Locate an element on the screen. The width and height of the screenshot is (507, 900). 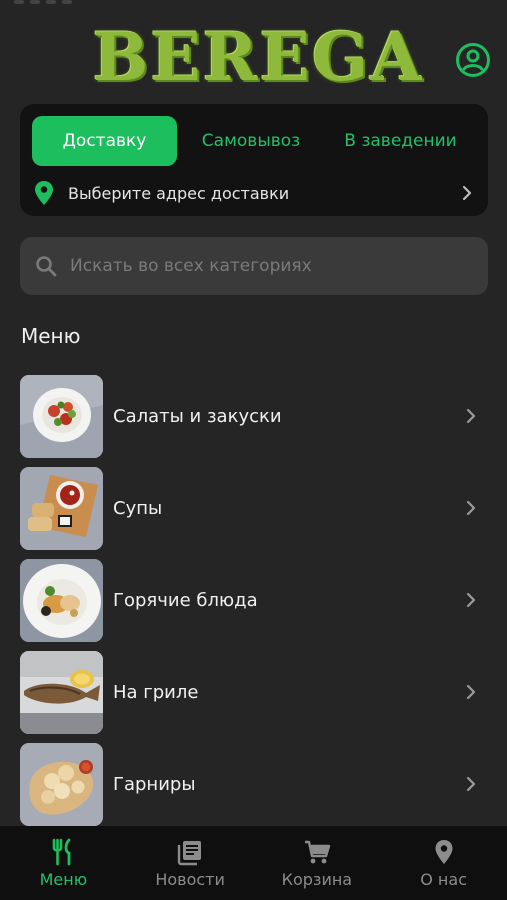
tab-dine-in: В заведении is located at coordinates (400, 141).